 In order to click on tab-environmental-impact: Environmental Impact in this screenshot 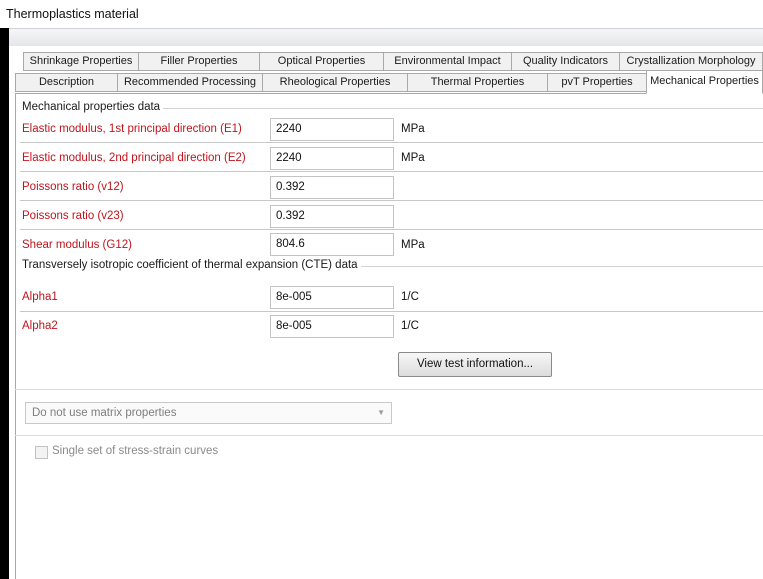, I will do `click(447, 61)`.